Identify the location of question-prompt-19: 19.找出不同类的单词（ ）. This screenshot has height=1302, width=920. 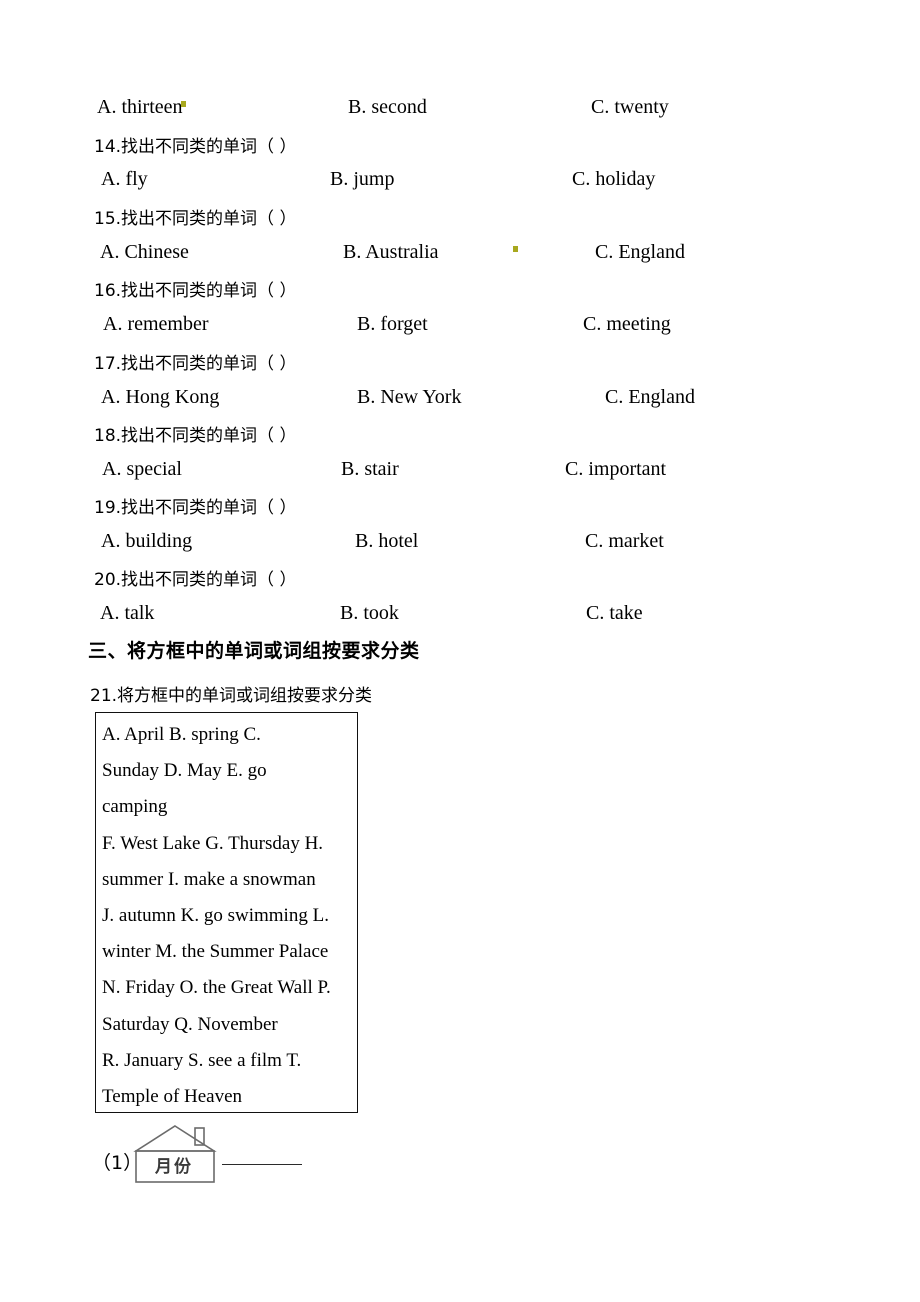
(195, 508).